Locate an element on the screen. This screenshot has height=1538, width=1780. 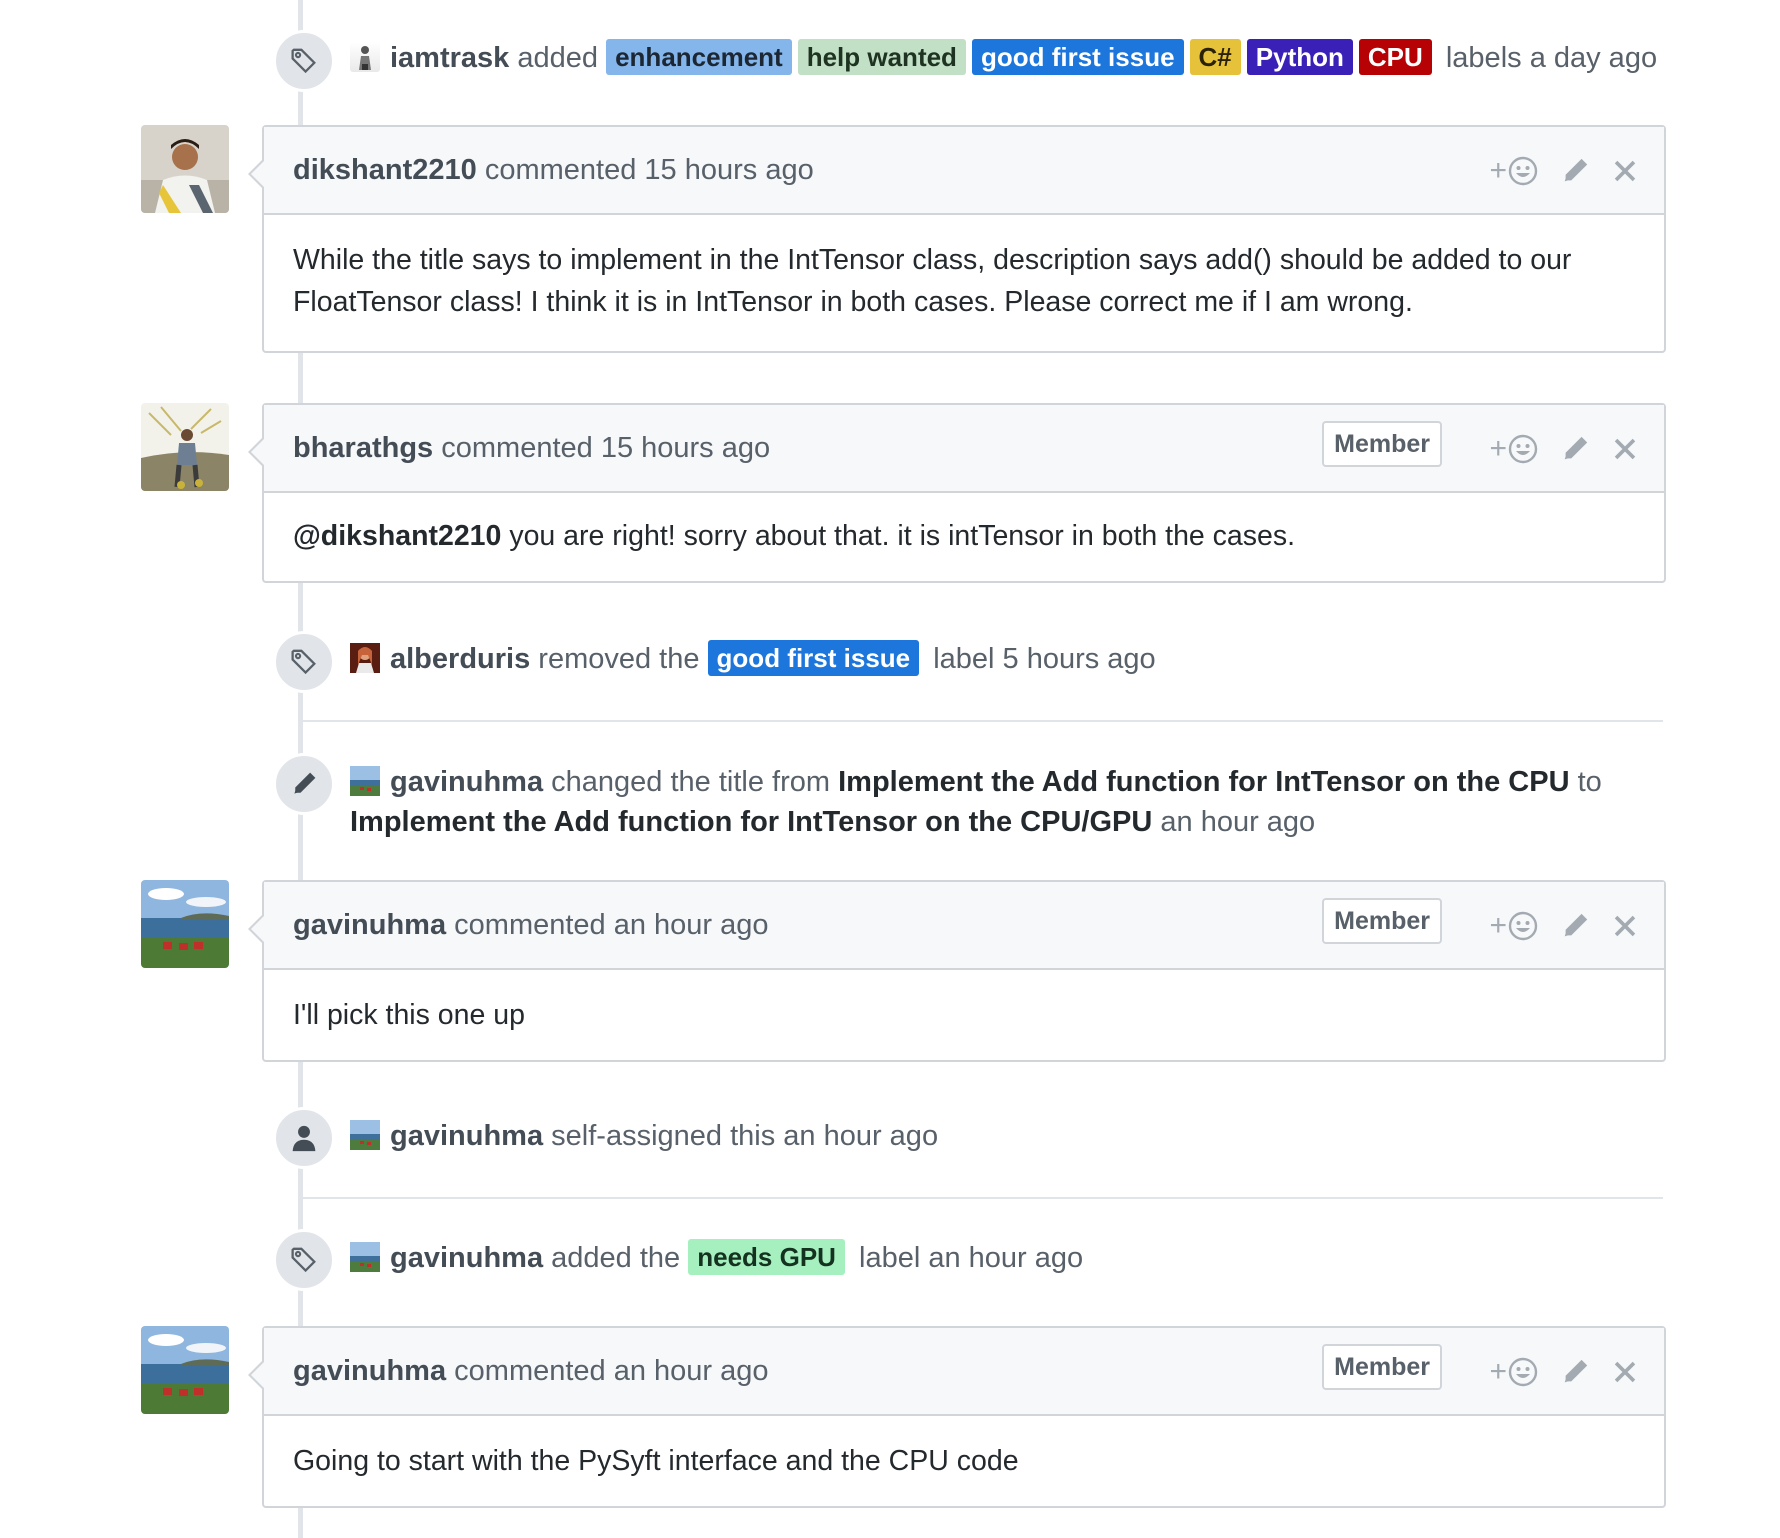
event-action: added is located at coordinates (558, 58).